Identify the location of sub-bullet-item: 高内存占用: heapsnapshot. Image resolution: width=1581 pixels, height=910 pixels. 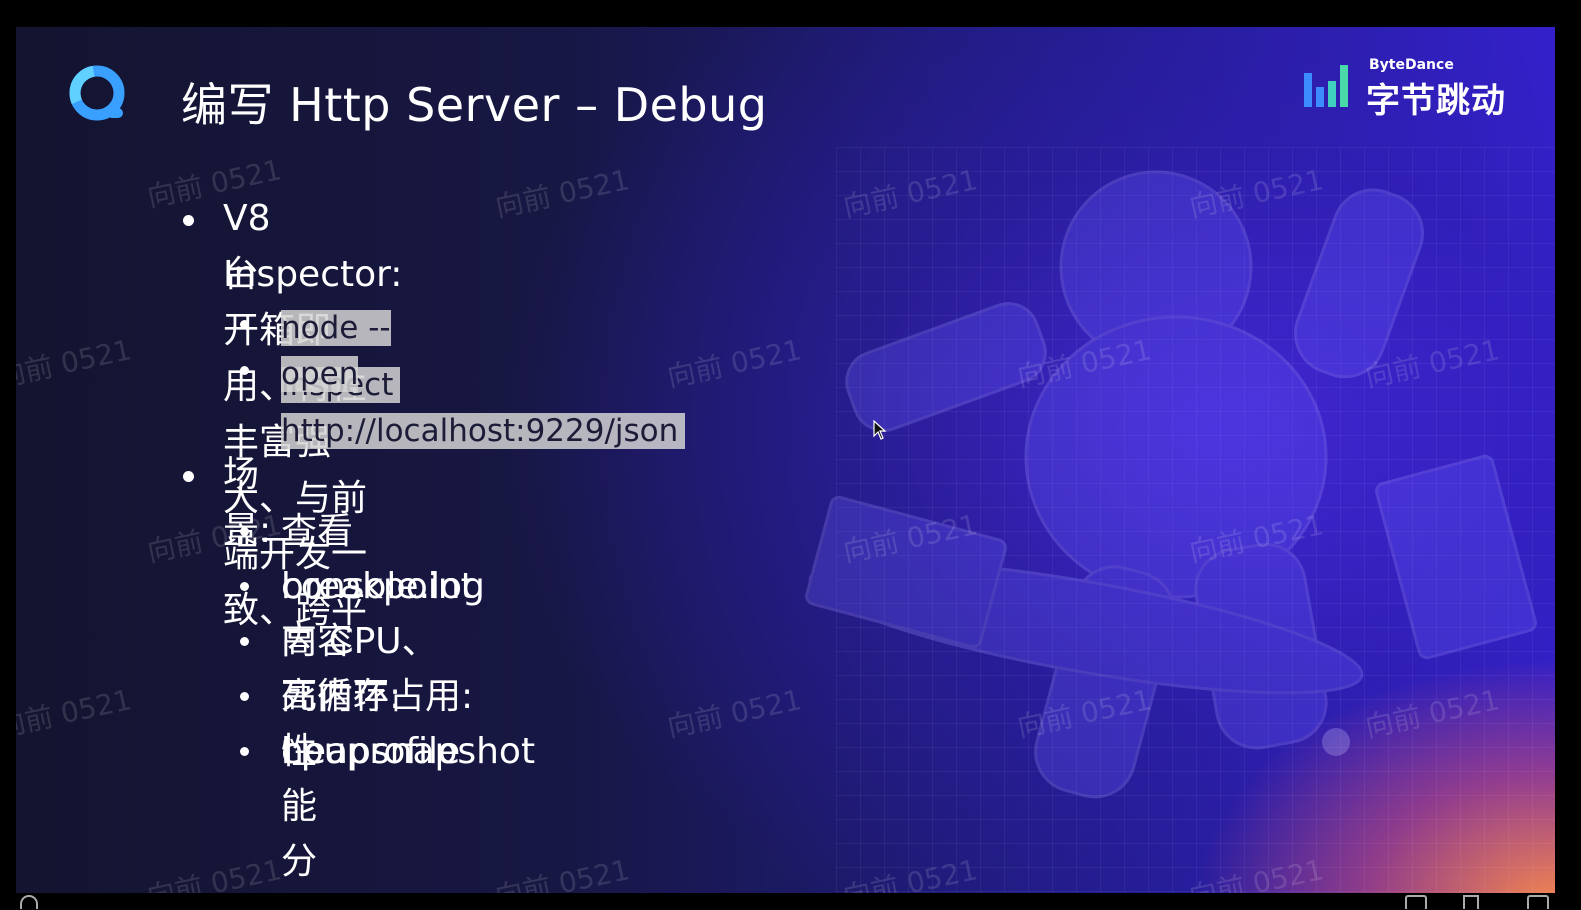
(408, 724).